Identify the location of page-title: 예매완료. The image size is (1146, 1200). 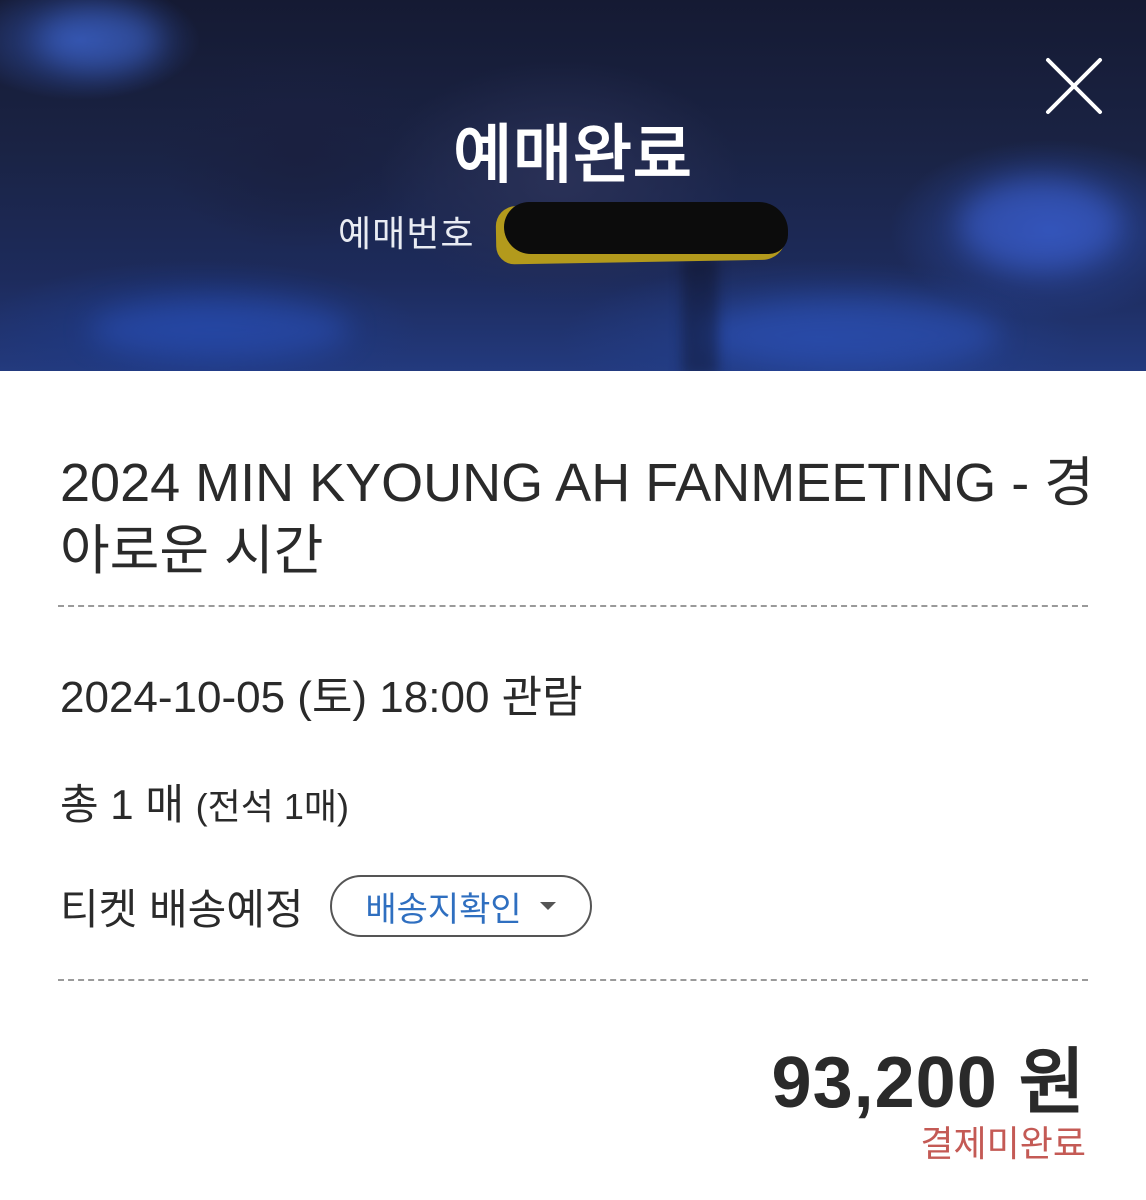
(573, 156).